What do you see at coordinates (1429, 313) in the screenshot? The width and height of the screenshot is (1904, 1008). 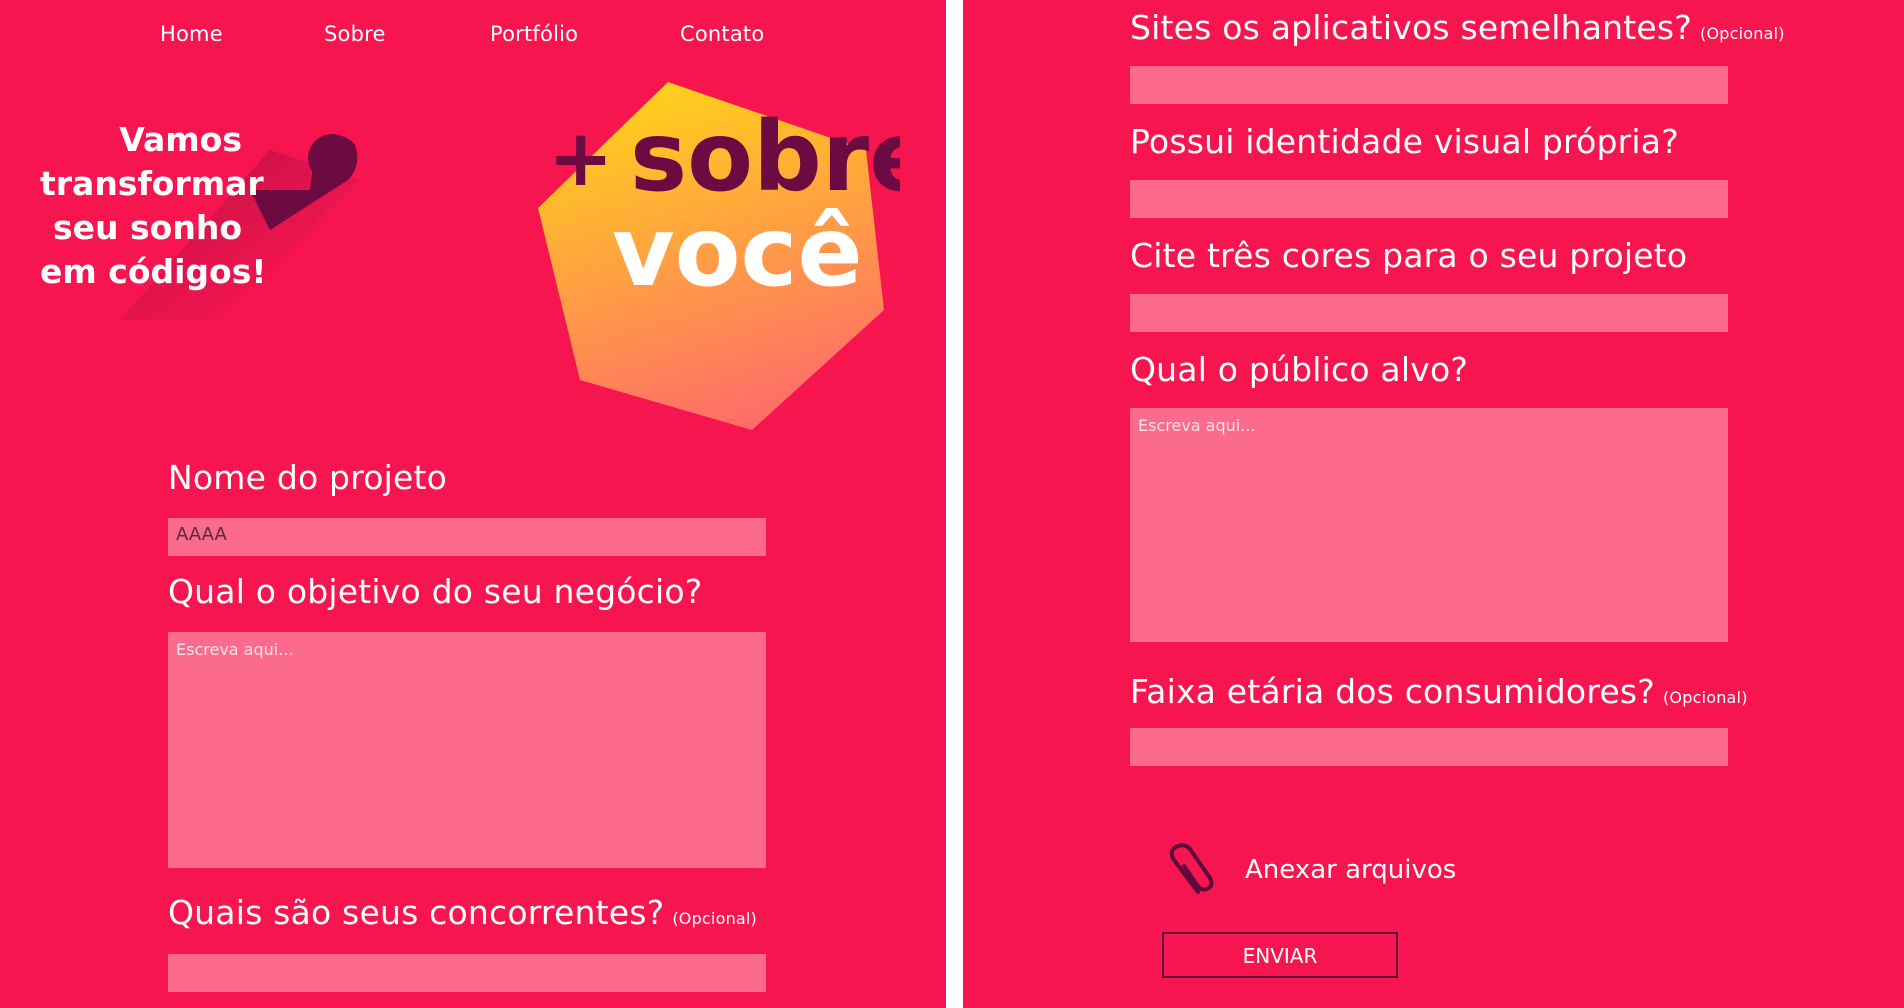 I see `colors-input` at bounding box center [1429, 313].